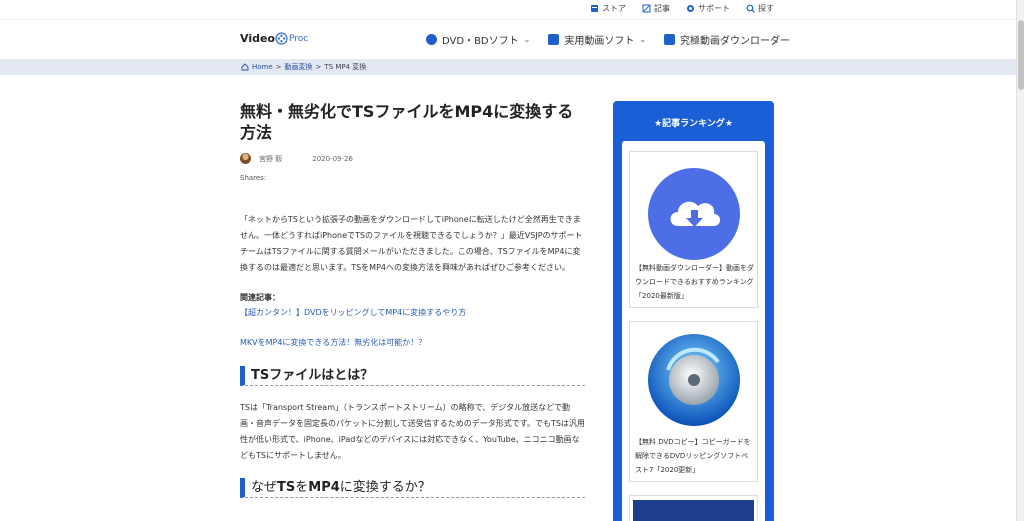 The width and height of the screenshot is (1024, 521). What do you see at coordinates (508, 67) in the screenshot?
I see `breadcrumb-bar: Home > 動画変換 > TS MP4 変換` at bounding box center [508, 67].